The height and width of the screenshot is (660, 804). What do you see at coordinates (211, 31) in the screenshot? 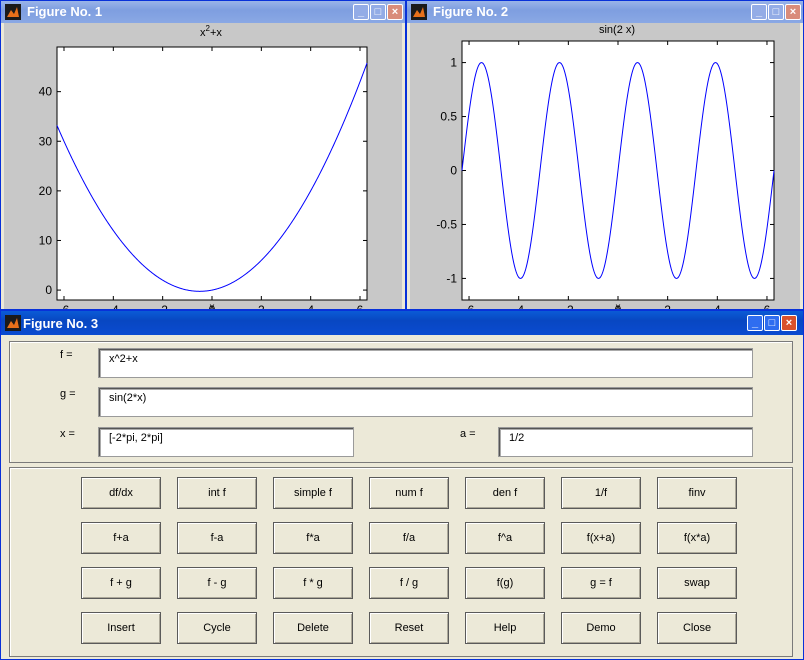
I see `plot-title: x2+x` at bounding box center [211, 31].